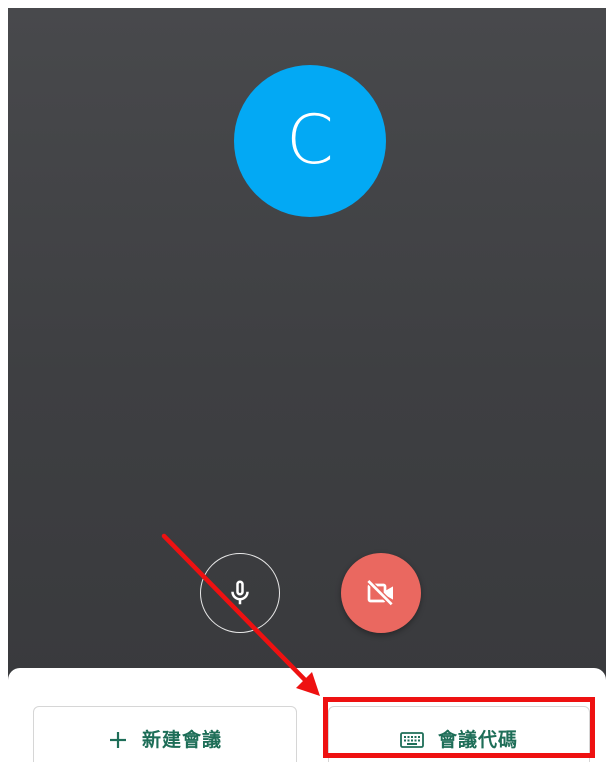 This screenshot has height=762, width=606. I want to click on plus-icon, so click(118, 740).